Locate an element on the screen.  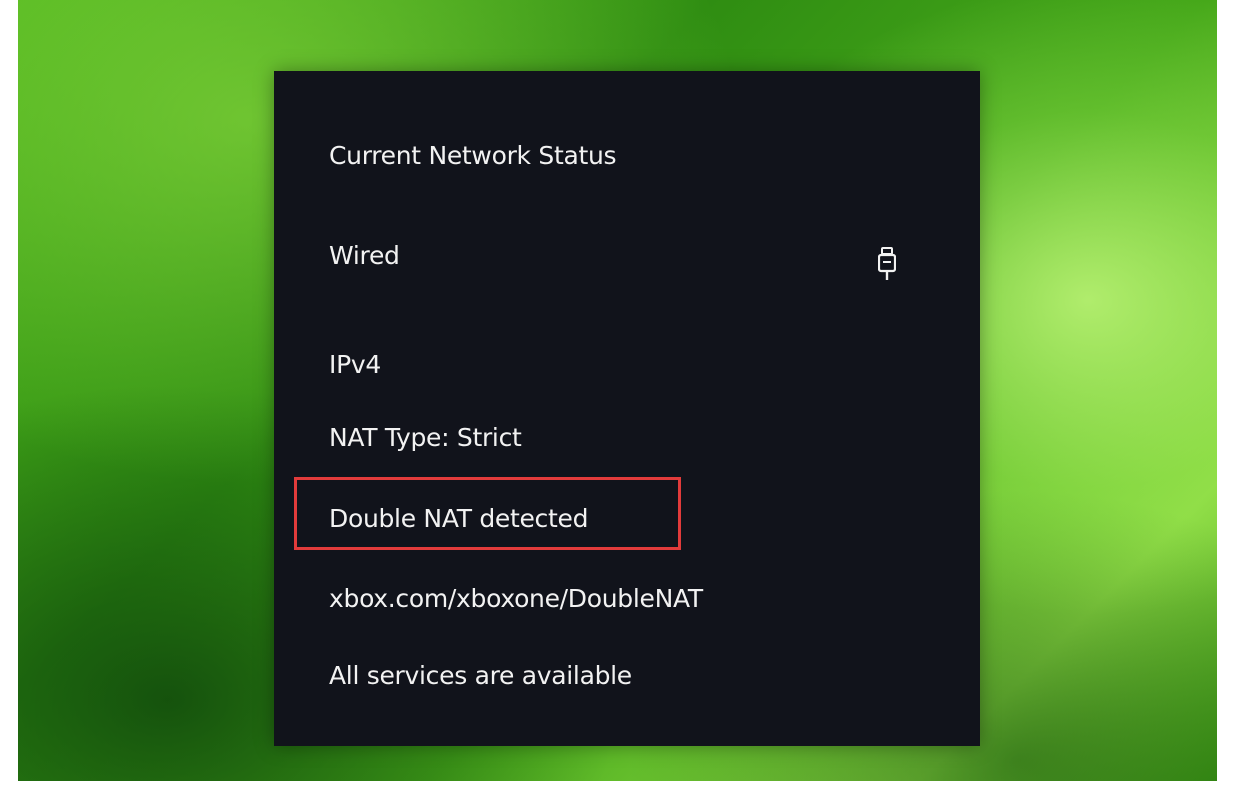
ethernet-plug-icon is located at coordinates (887, 263).